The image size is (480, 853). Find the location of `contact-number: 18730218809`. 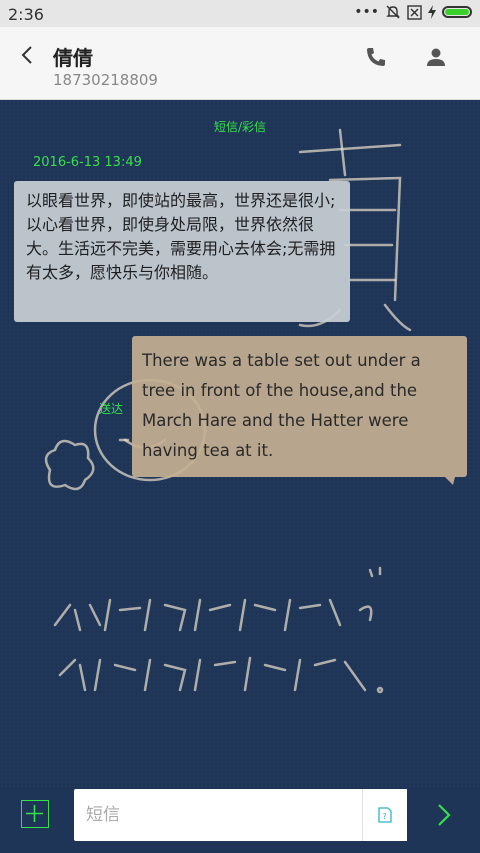

contact-number: 18730218809 is located at coordinates (105, 80).